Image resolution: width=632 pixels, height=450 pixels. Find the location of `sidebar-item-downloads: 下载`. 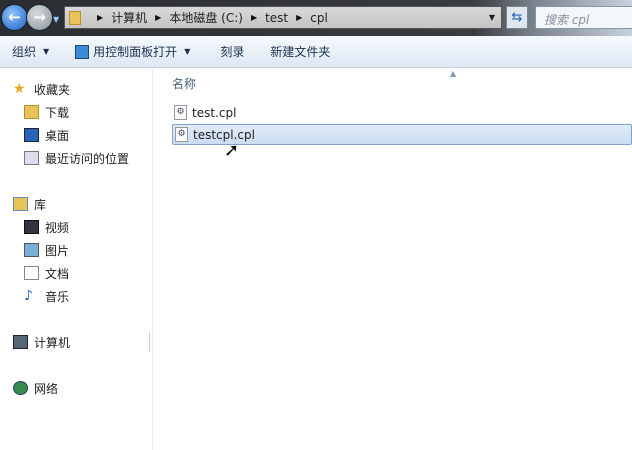

sidebar-item-downloads: 下载 is located at coordinates (46, 112).